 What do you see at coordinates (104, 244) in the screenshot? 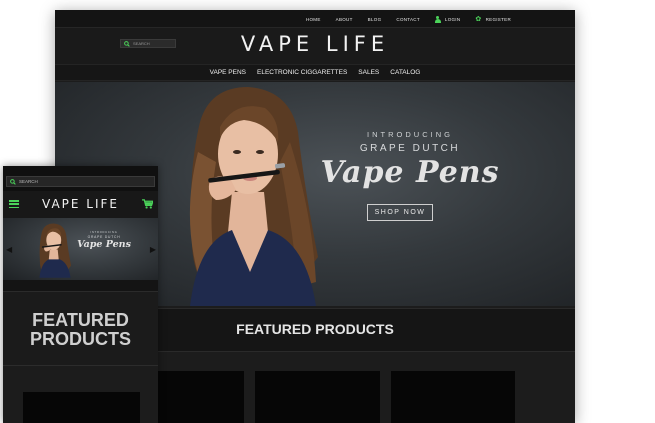
I see `mobile-hero-script-title: Vape Pens` at bounding box center [104, 244].